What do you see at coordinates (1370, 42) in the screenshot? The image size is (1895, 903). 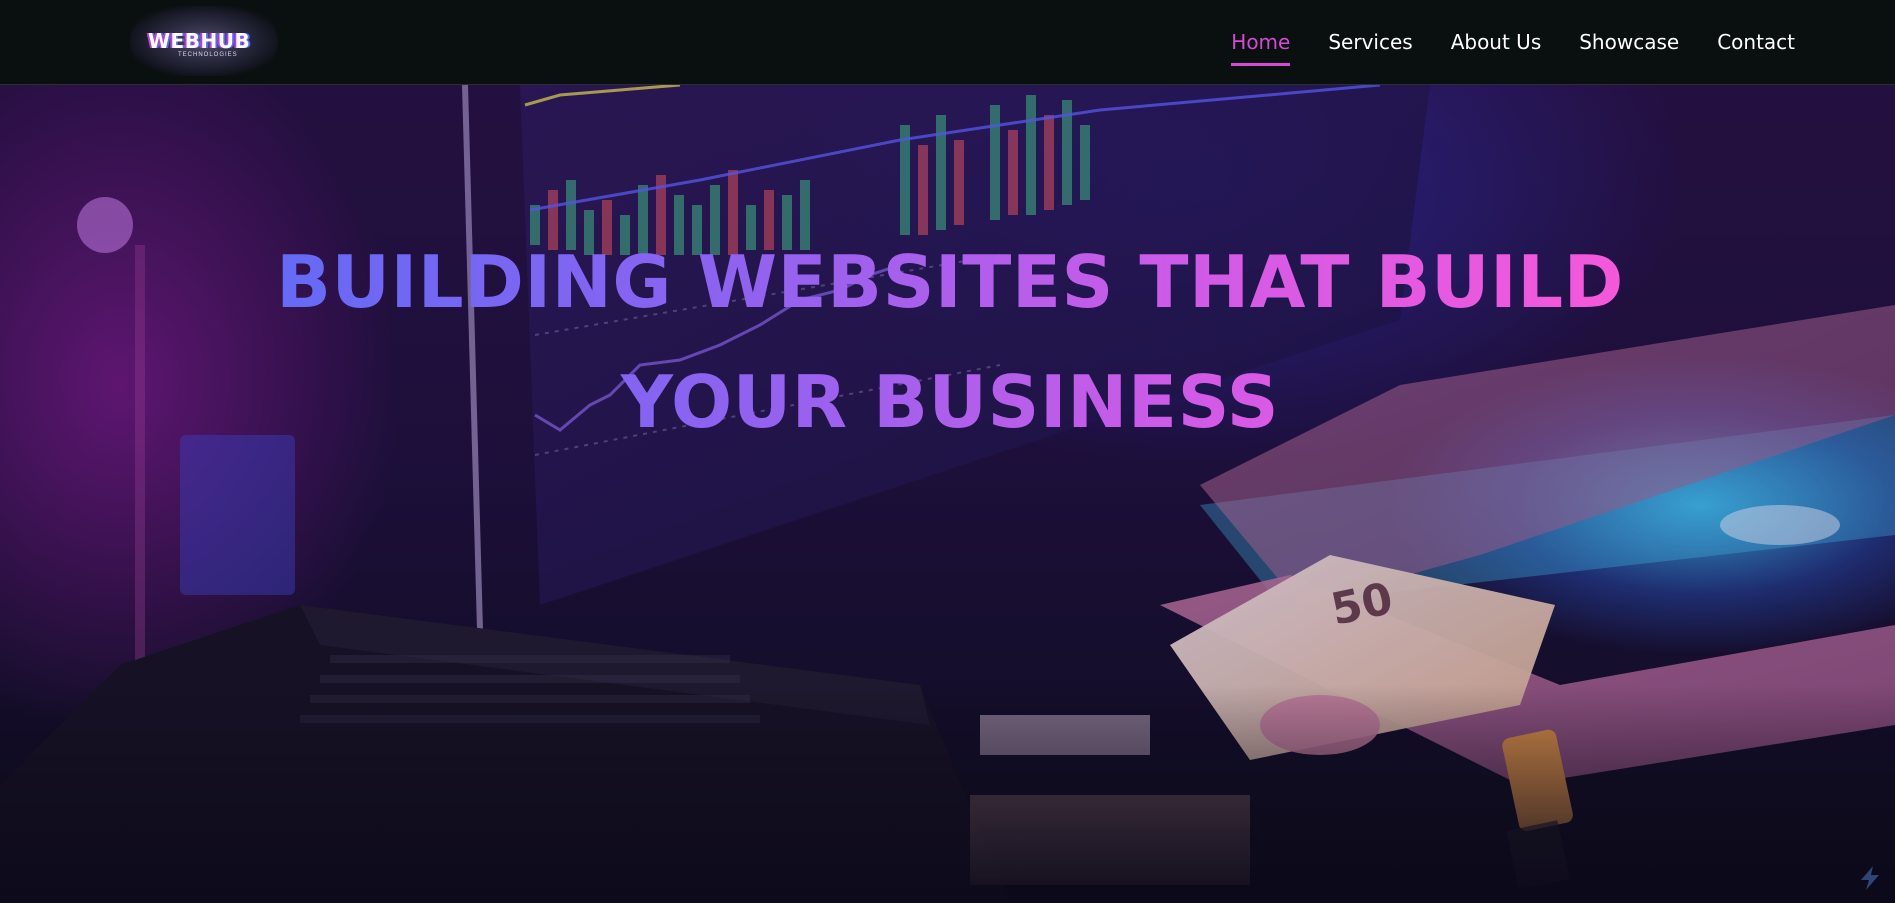 I see `nav-item-services: Services` at bounding box center [1370, 42].